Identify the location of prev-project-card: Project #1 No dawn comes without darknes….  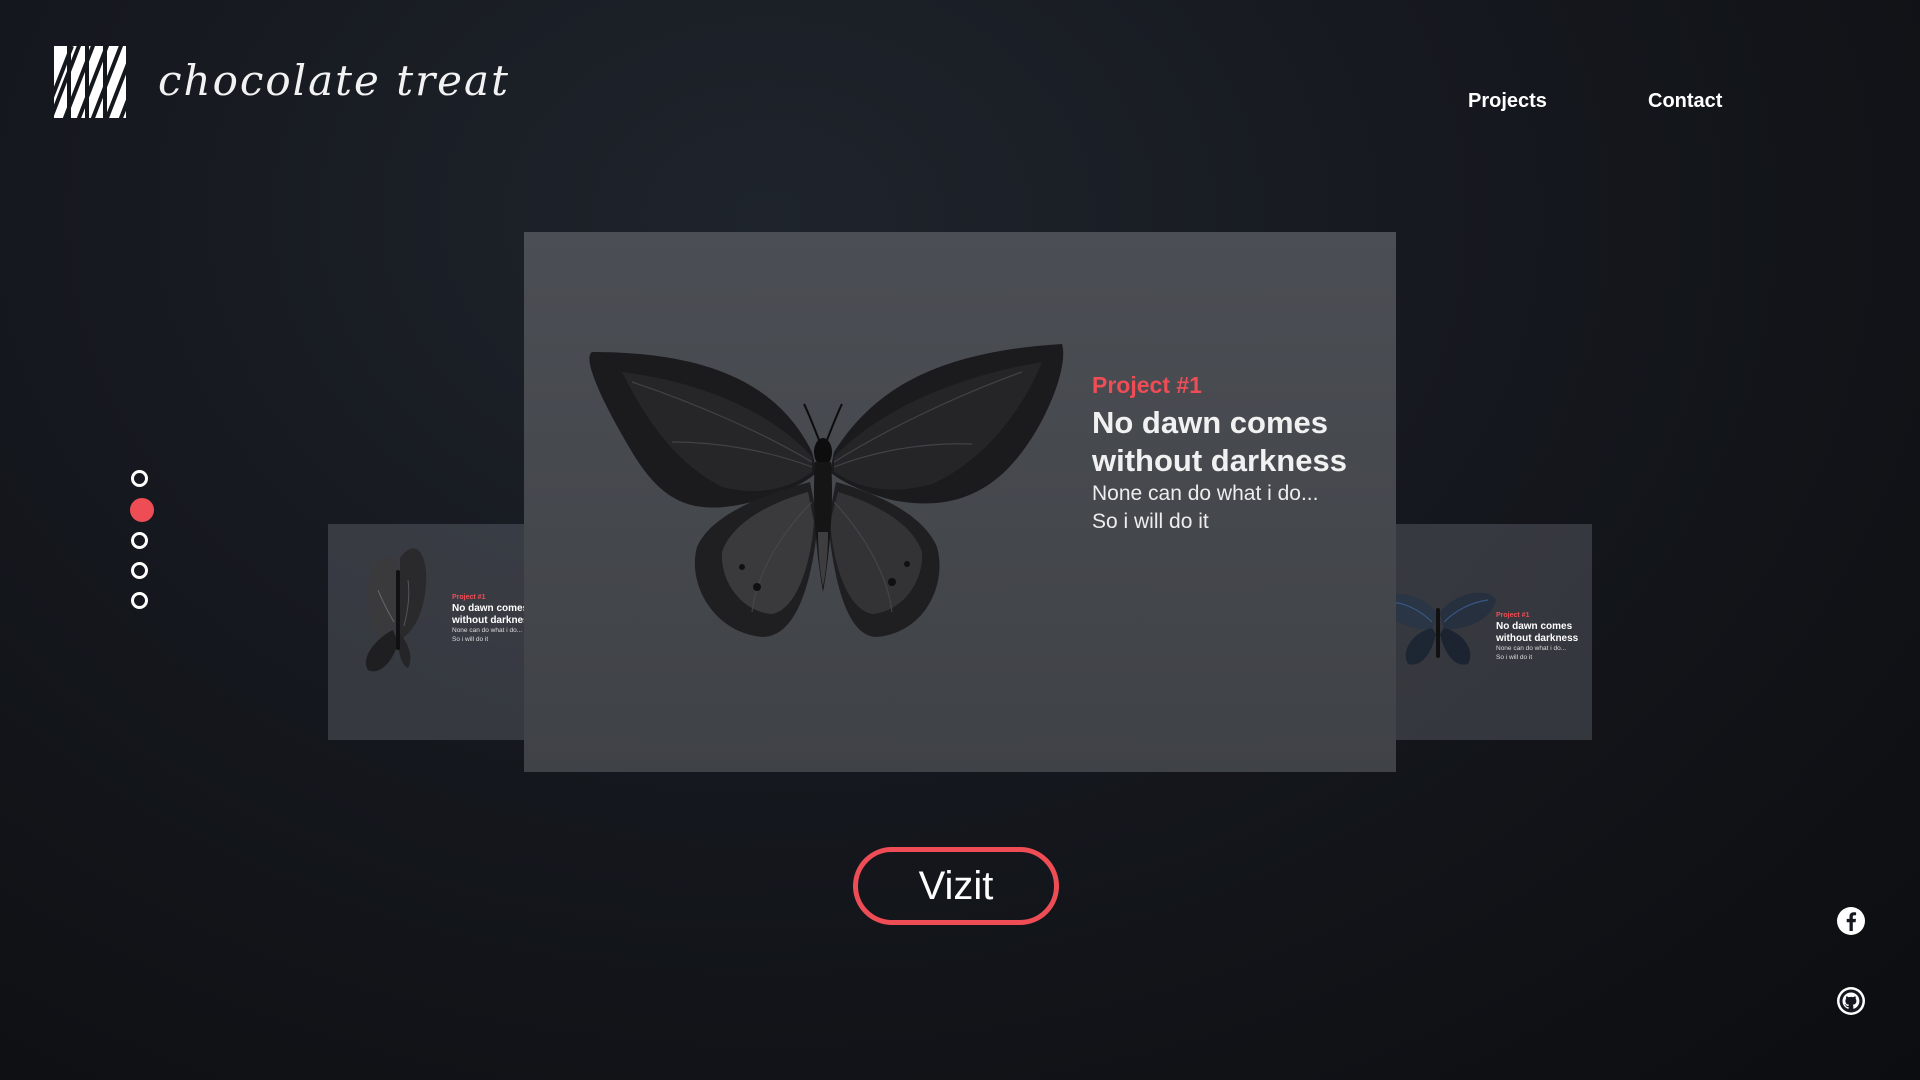
(440, 632).